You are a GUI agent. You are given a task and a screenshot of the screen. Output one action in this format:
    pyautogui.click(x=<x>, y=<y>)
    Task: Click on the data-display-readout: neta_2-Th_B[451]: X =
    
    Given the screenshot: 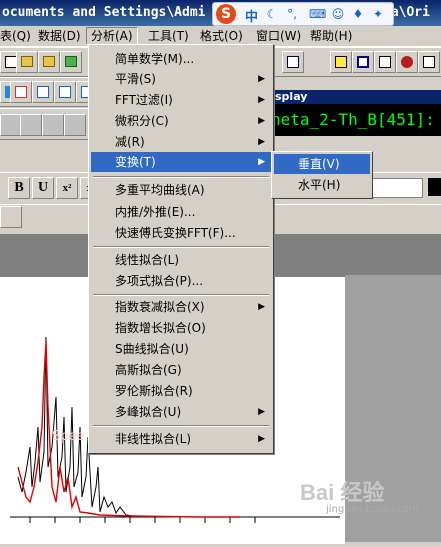 What is the action you would take?
    pyautogui.click(x=356, y=120)
    